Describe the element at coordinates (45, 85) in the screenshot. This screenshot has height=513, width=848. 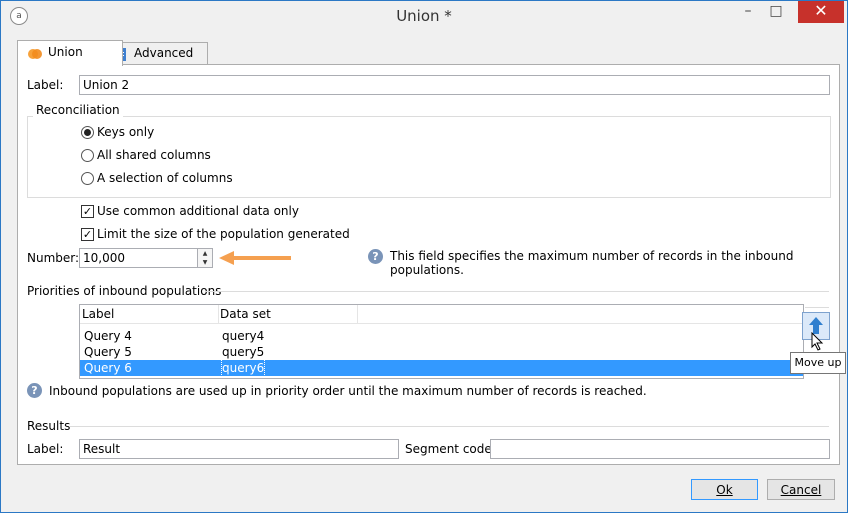
I see `label-field-label: Label:` at that location.